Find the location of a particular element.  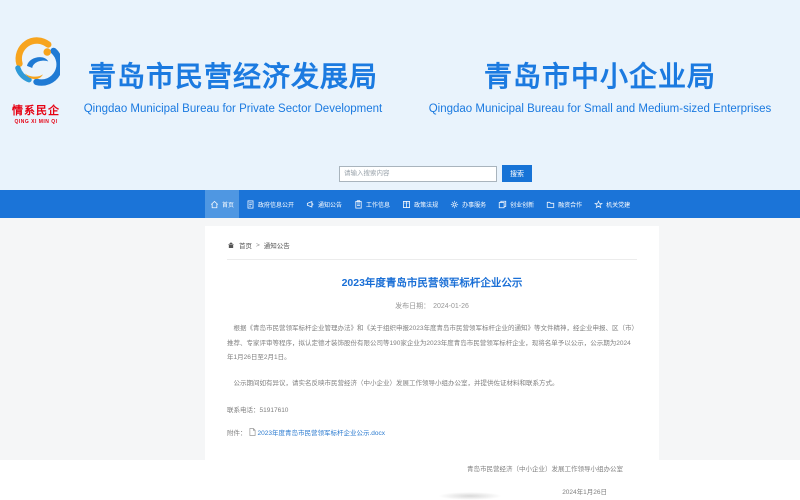

nav-item-home: 首页 is located at coordinates (222, 204).